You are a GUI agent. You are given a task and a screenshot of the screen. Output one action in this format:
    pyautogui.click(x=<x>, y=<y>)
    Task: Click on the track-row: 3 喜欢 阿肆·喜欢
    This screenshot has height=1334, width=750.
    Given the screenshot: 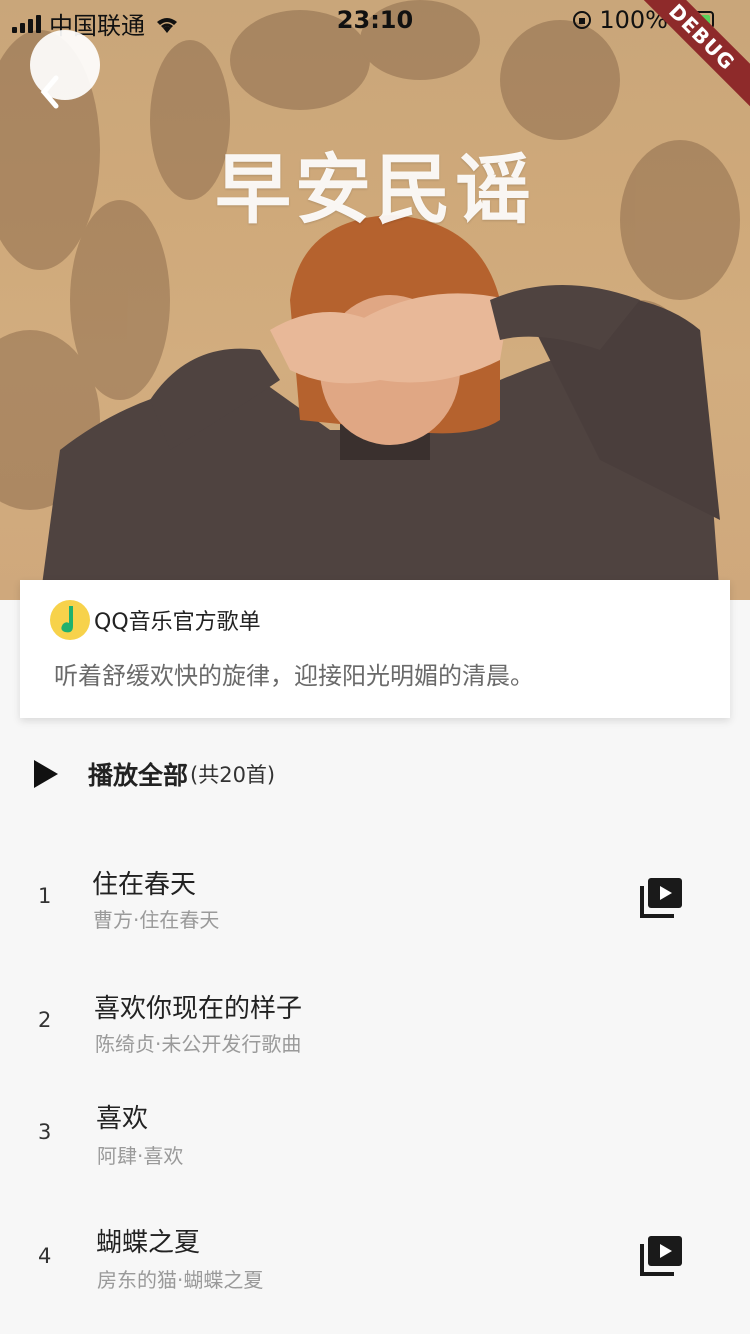 What is the action you would take?
    pyautogui.click(x=375, y=1146)
    